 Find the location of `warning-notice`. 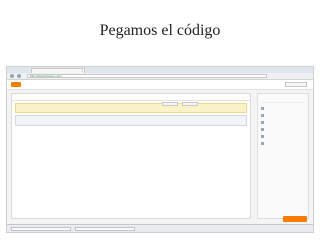

warning-notice is located at coordinates (131, 108).